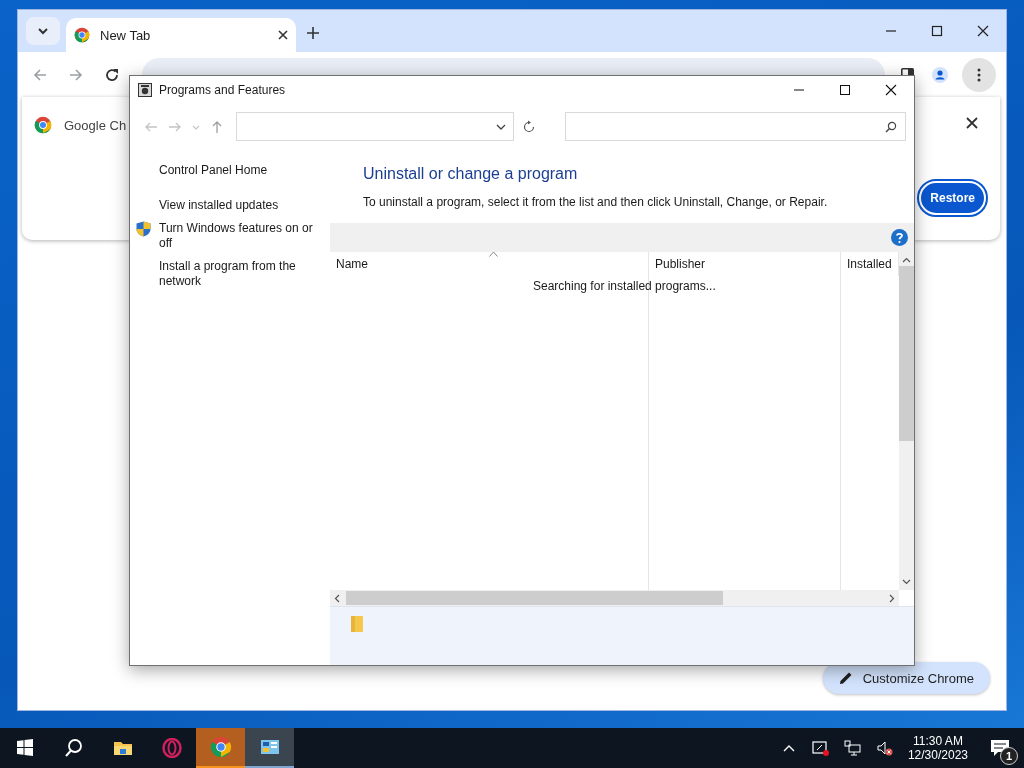  Describe the element at coordinates (595, 202) in the screenshot. I see `description-text: To uninstall a program, select it from the list and then click Uninstall, Change, or Repair.` at that location.